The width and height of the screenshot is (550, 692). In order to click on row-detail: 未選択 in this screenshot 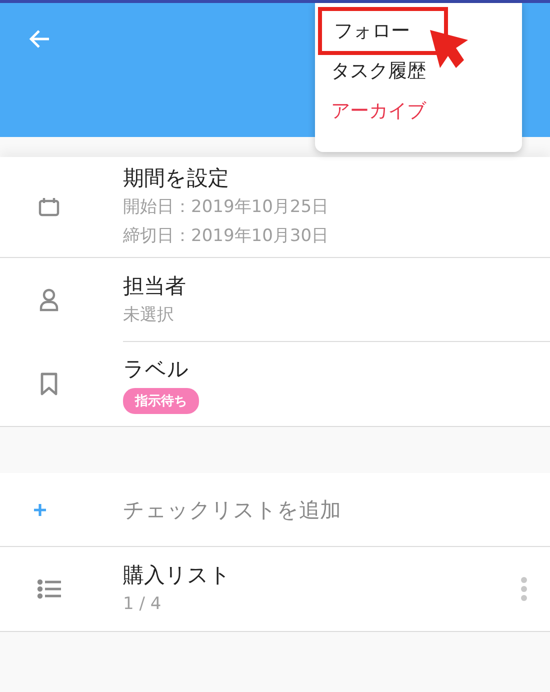, I will do `click(149, 315)`.